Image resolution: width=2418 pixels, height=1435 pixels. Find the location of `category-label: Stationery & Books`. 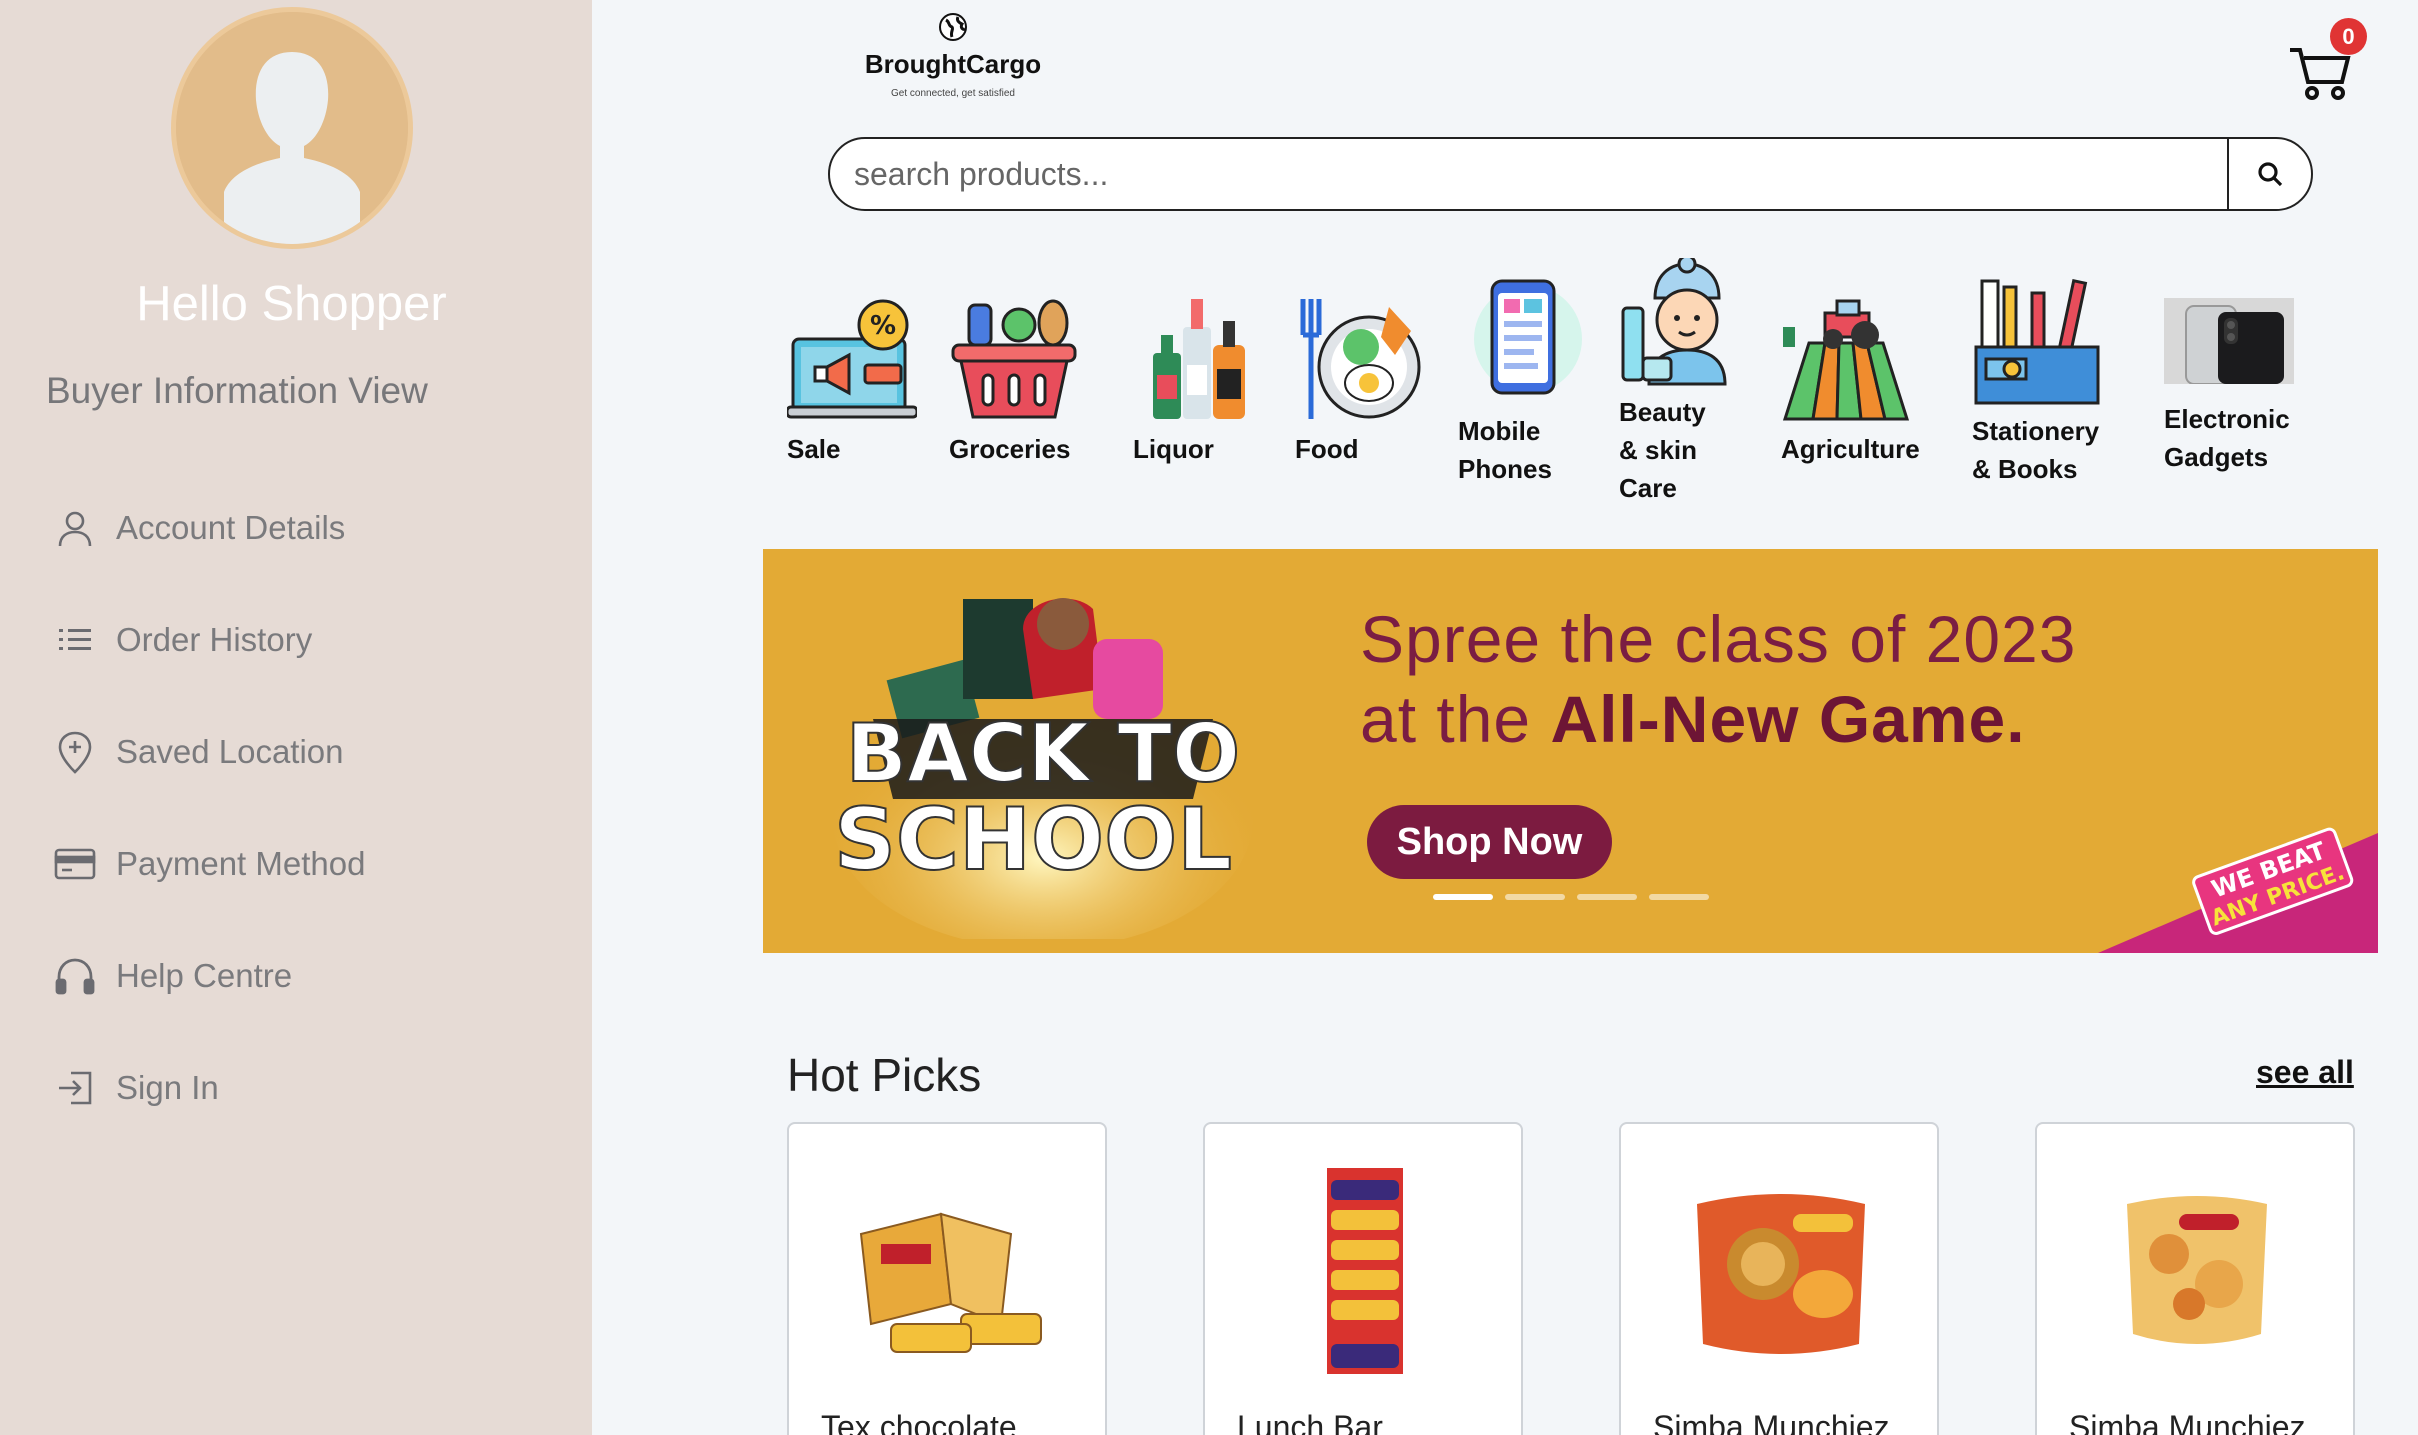

category-label: Stationery & Books is located at coordinates (2036, 450).